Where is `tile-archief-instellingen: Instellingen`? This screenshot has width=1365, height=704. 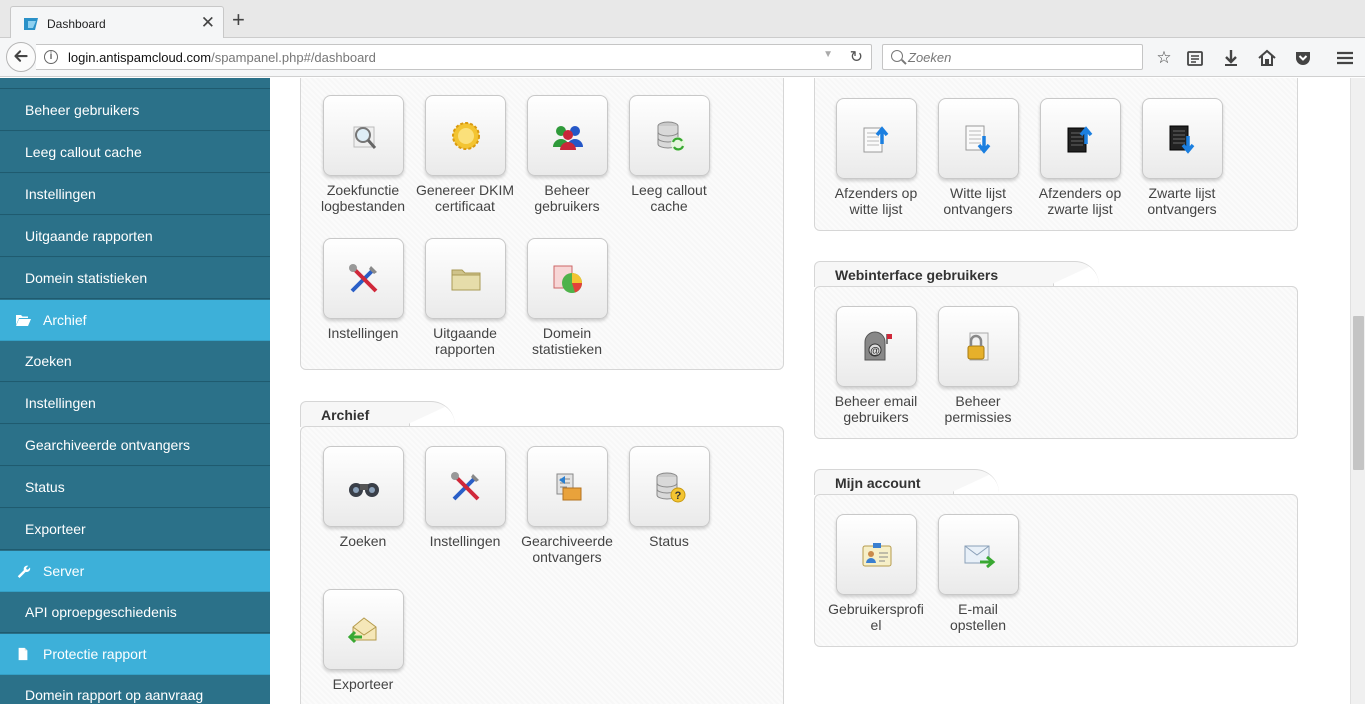 tile-archief-instellingen: Instellingen is located at coordinates (465, 497).